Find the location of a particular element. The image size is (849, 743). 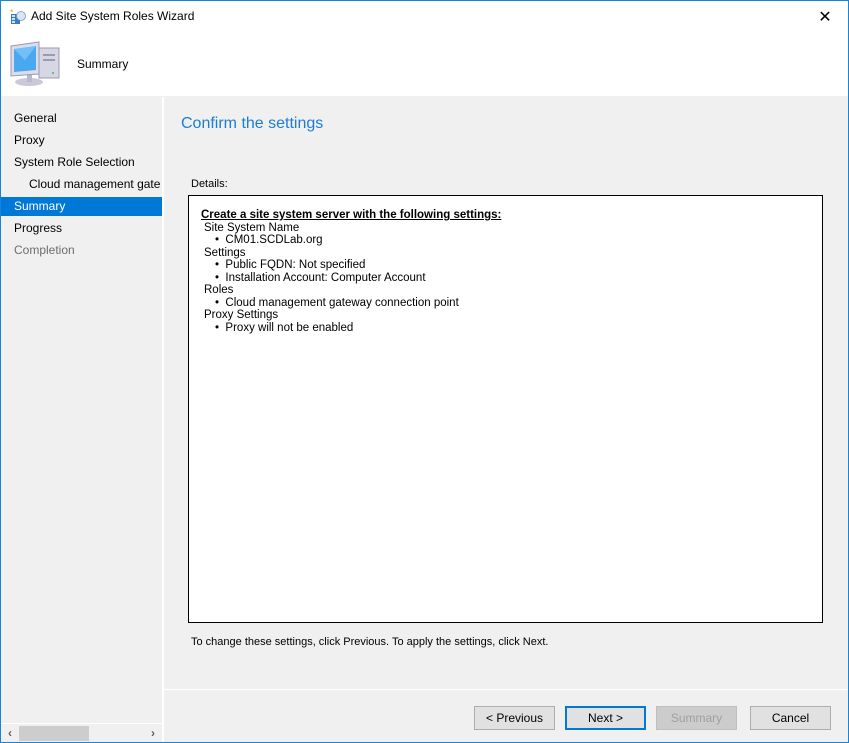

sidebar-item-cloud-management-gateway: Cloud management gate is located at coordinates (81, 184).